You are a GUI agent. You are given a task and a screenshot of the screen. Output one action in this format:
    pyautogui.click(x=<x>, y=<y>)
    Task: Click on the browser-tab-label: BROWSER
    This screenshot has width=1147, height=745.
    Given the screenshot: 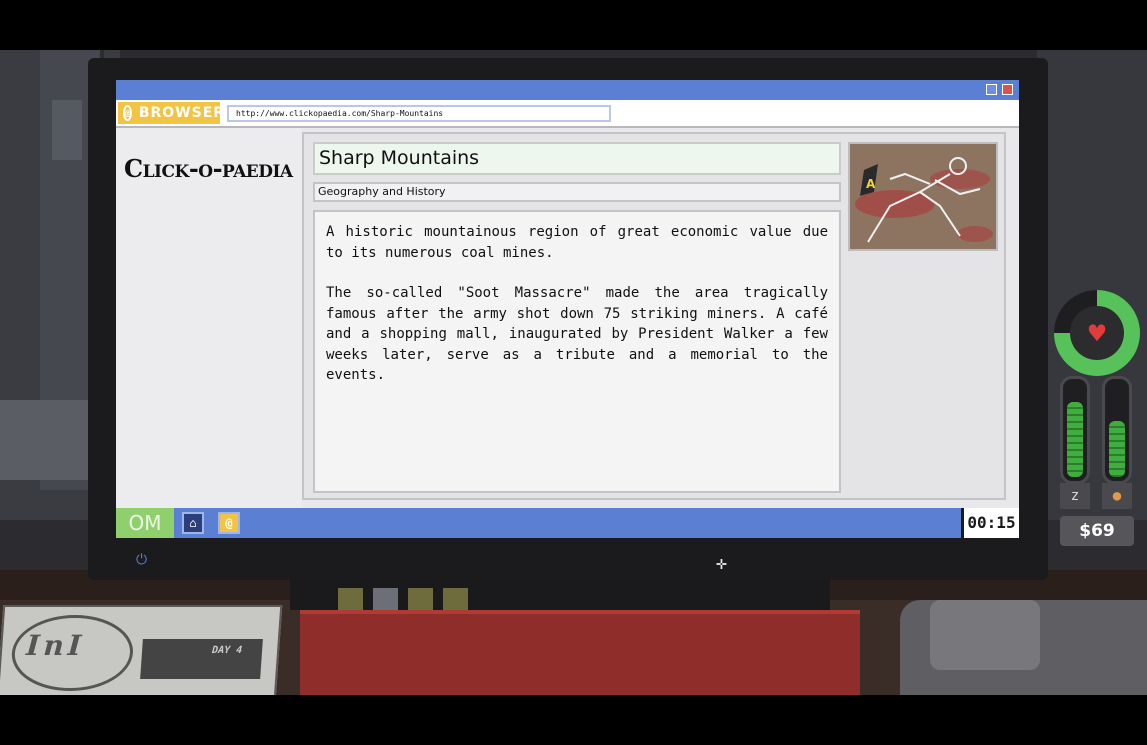 What is the action you would take?
    pyautogui.click(x=182, y=113)
    